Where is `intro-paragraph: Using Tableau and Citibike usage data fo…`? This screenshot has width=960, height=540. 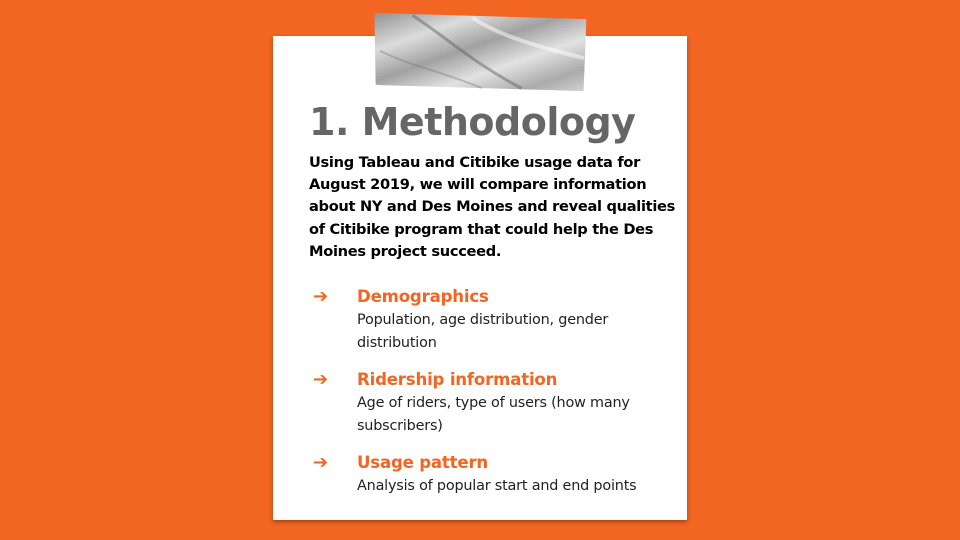
intro-paragraph: Using Tableau and Citibike usage data fo… is located at coordinates (492, 207).